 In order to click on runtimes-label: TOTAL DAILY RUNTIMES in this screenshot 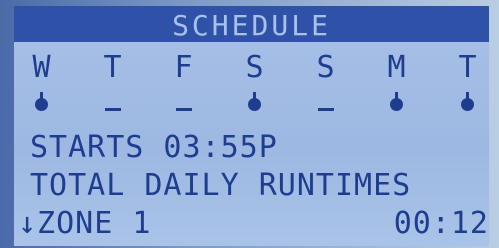, I will do `click(221, 185)`.